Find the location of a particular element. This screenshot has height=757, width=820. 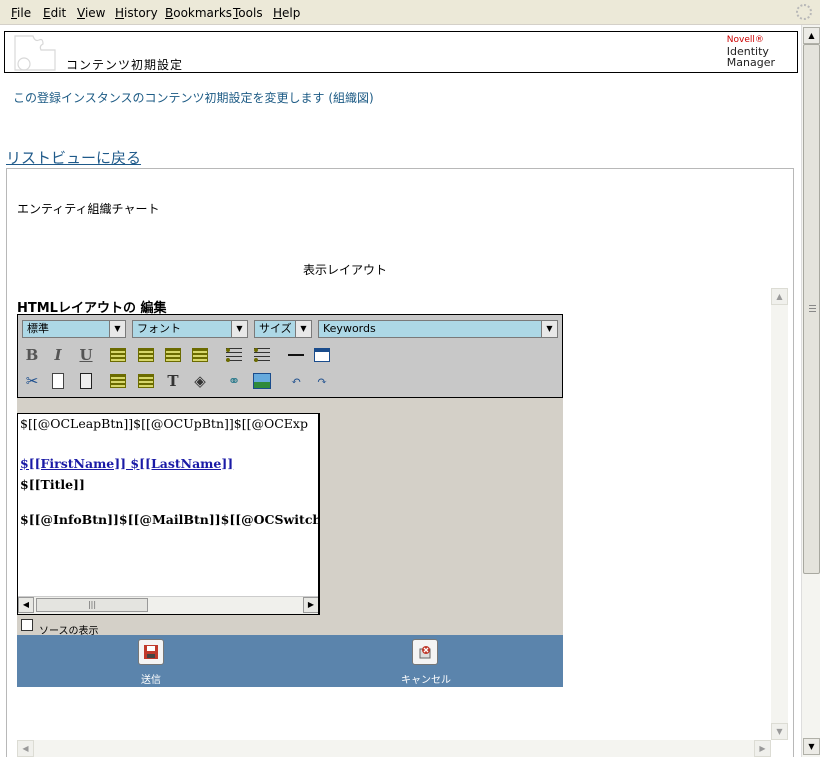

align-center-icon is located at coordinates (146, 355).